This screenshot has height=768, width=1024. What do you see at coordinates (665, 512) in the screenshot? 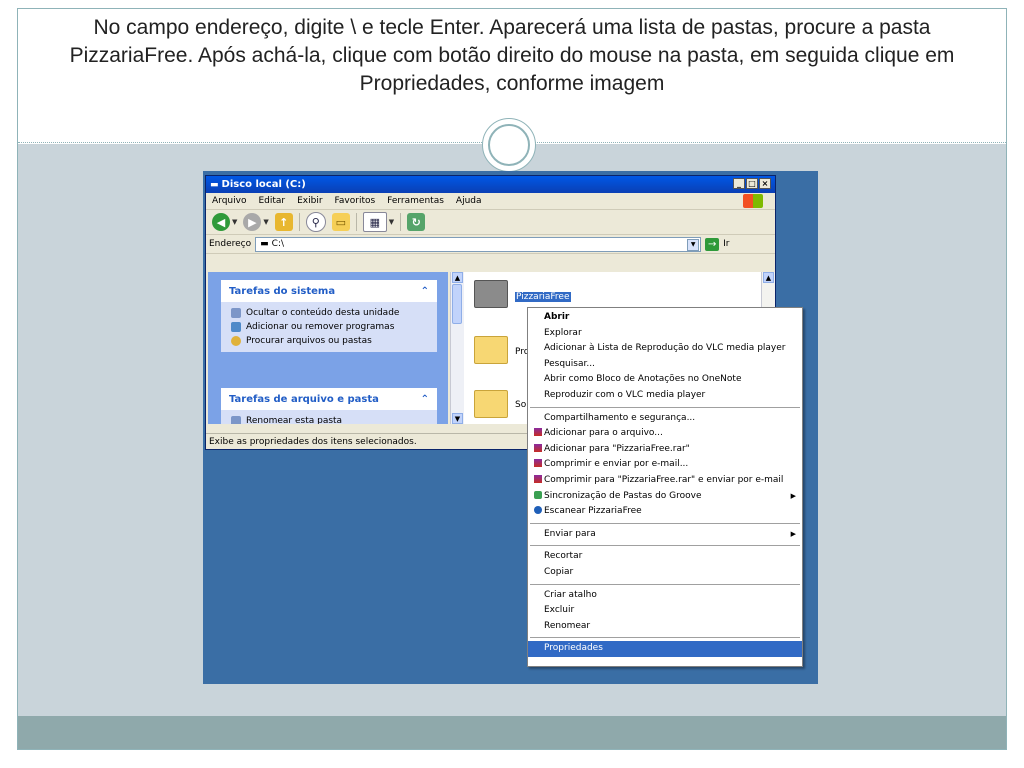
I see `ctx-scan: Escanear PizzariaFree` at bounding box center [665, 512].